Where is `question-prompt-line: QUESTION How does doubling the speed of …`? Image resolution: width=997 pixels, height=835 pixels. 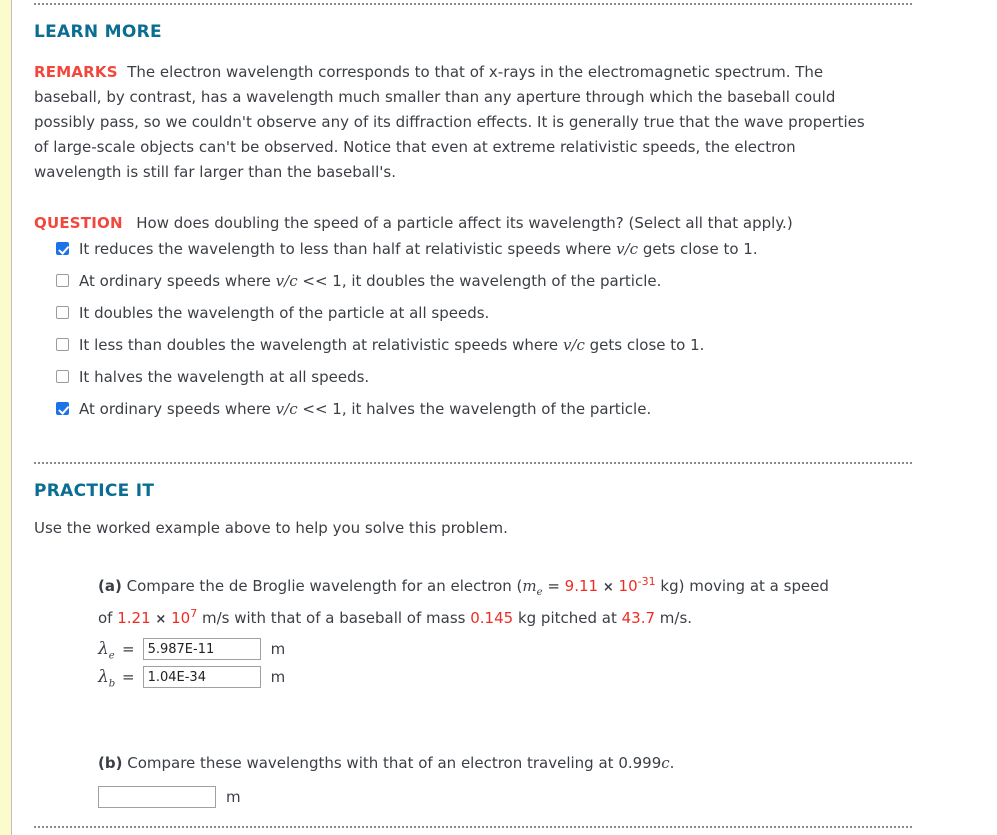 question-prompt-line: QUESTION How does doubling the speed of … is located at coordinates (456, 223).